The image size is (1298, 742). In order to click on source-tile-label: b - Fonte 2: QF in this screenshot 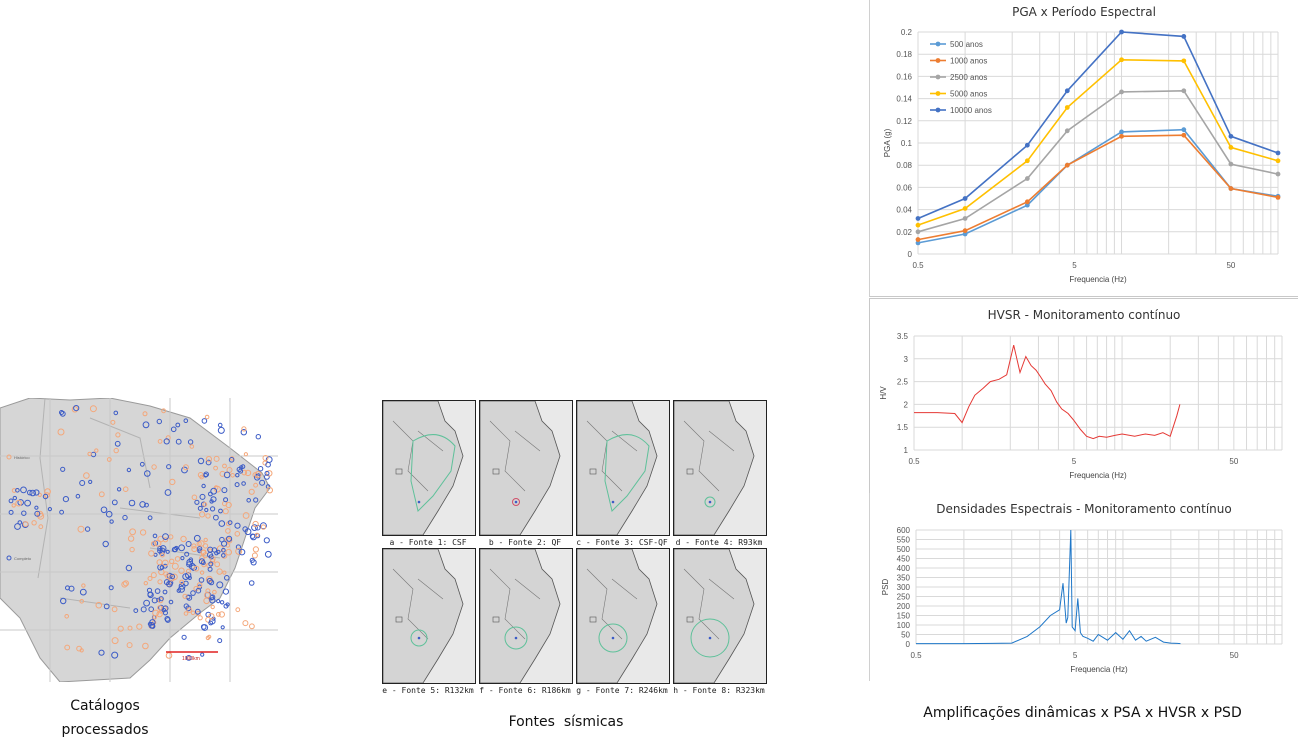, I will do `click(525, 542)`.